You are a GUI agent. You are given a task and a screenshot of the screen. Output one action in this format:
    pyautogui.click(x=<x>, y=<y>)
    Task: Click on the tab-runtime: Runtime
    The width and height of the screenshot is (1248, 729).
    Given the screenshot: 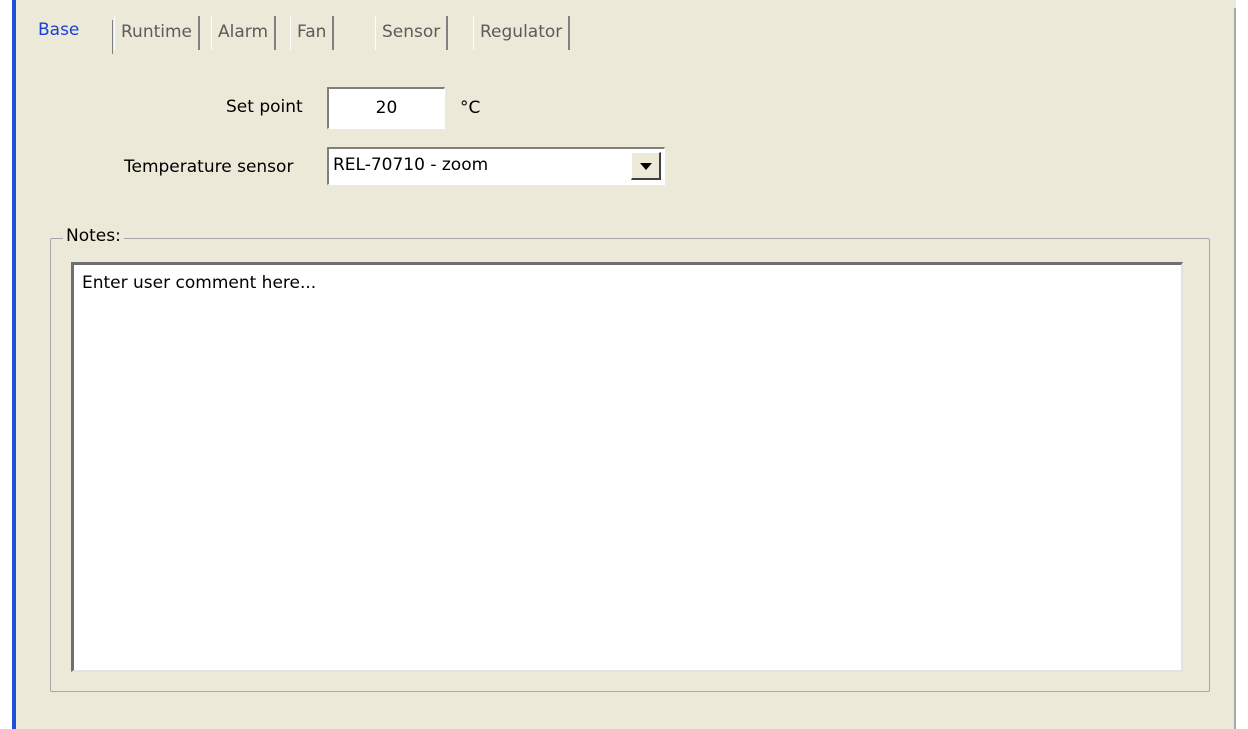 What is the action you would take?
    pyautogui.click(x=157, y=33)
    